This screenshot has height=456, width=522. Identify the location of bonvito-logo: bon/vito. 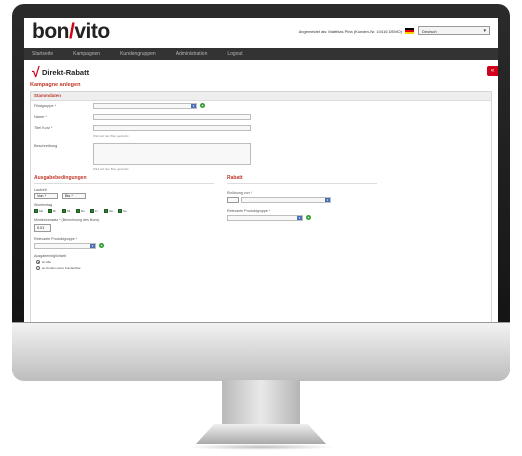
(71, 32).